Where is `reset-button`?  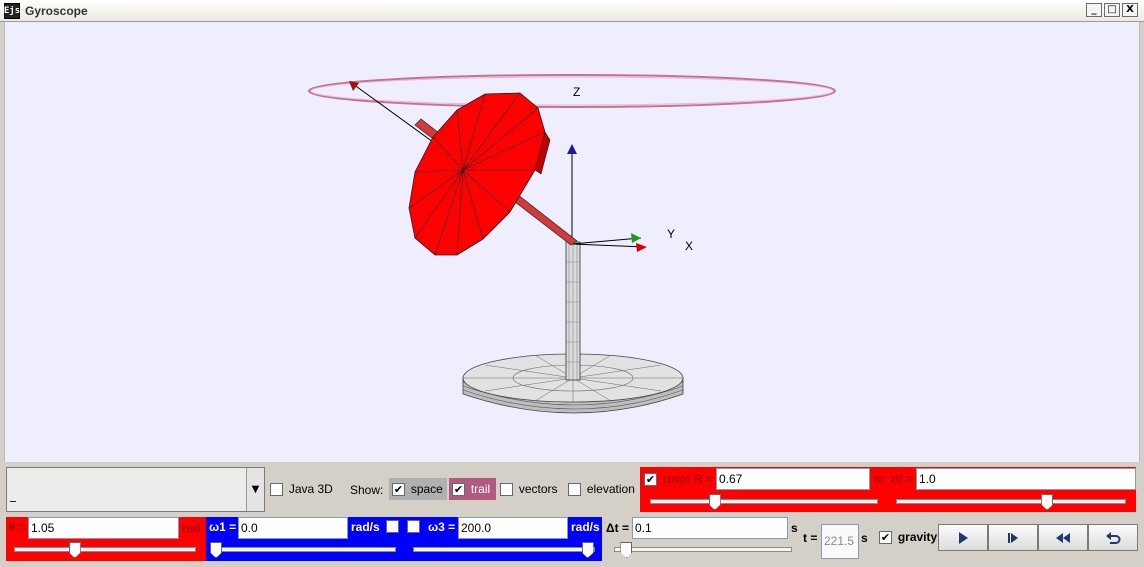
reset-button is located at coordinates (1113, 537).